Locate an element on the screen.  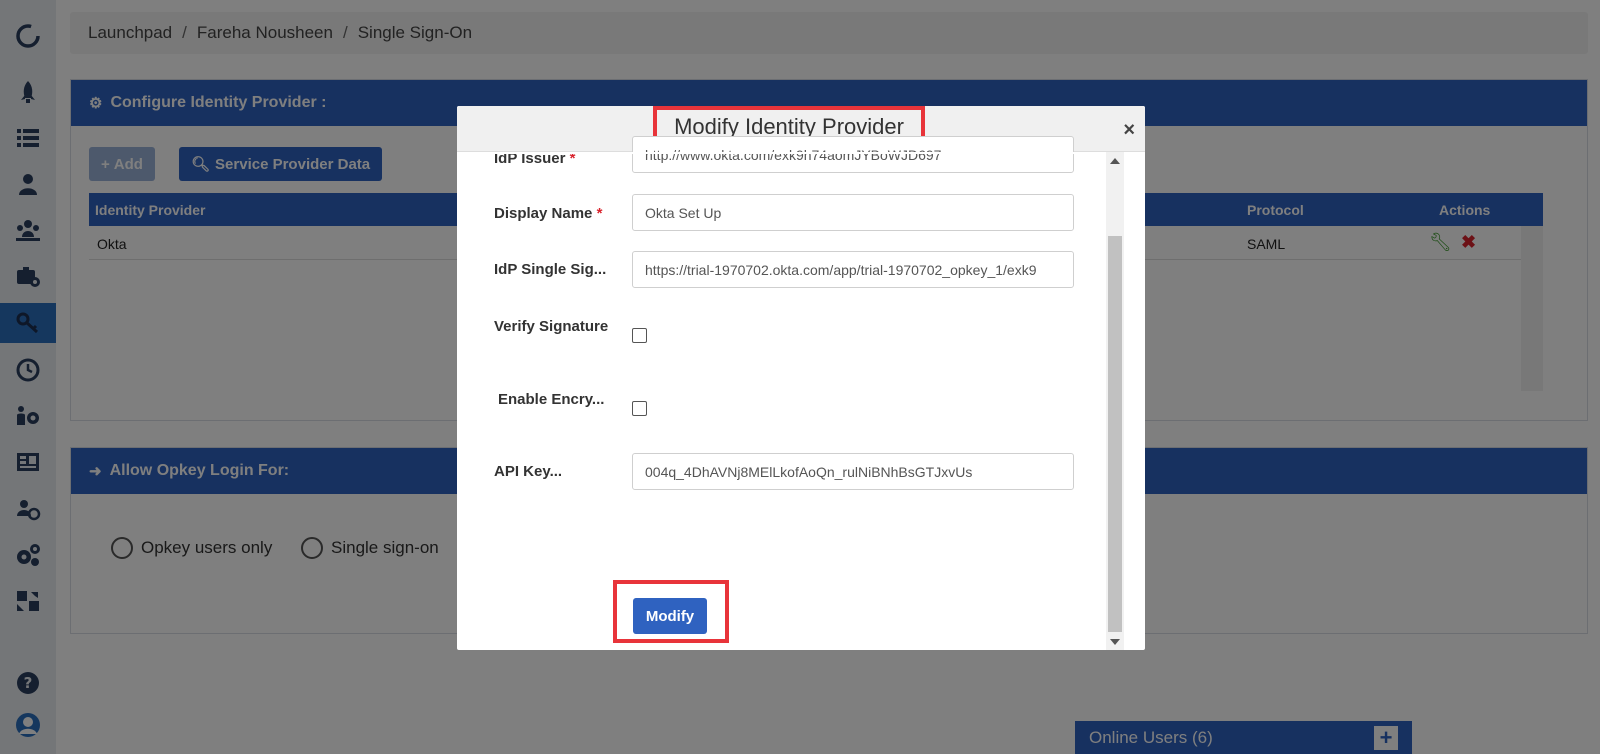
idp-sso-url-input is located at coordinates (853, 269).